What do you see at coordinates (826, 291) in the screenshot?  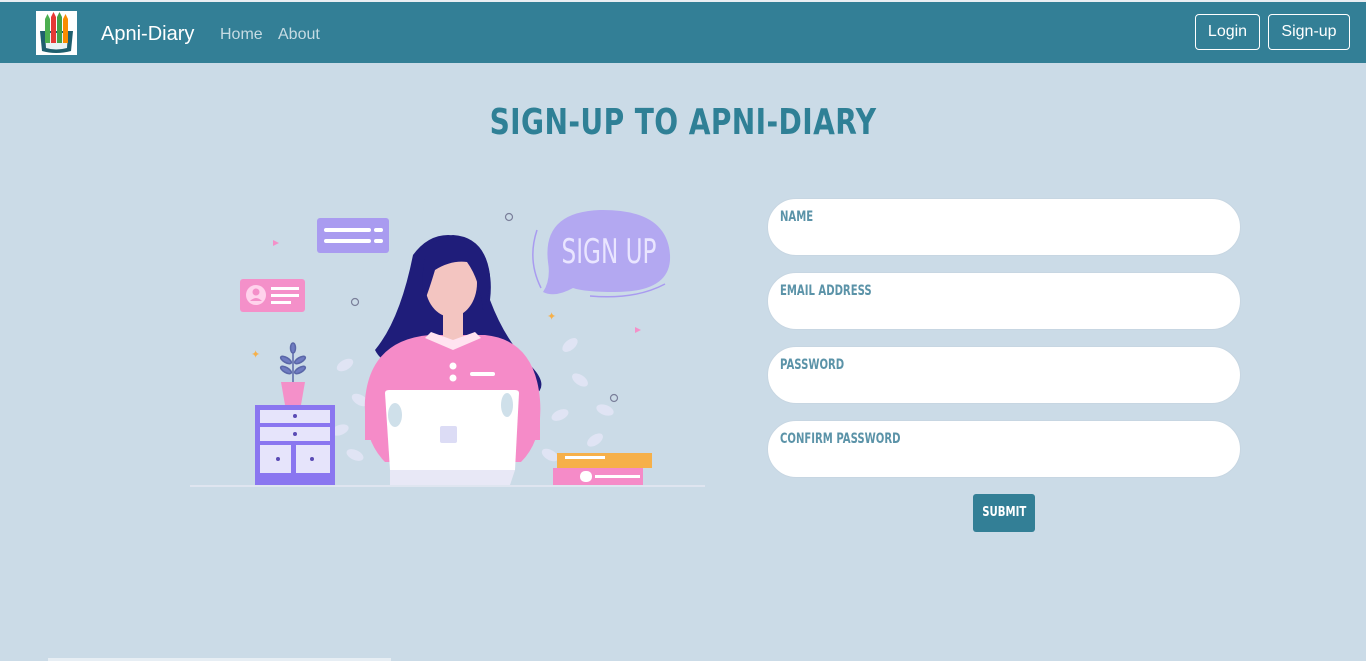 I see `email-field-label: EMAIL ADDRESS` at bounding box center [826, 291].